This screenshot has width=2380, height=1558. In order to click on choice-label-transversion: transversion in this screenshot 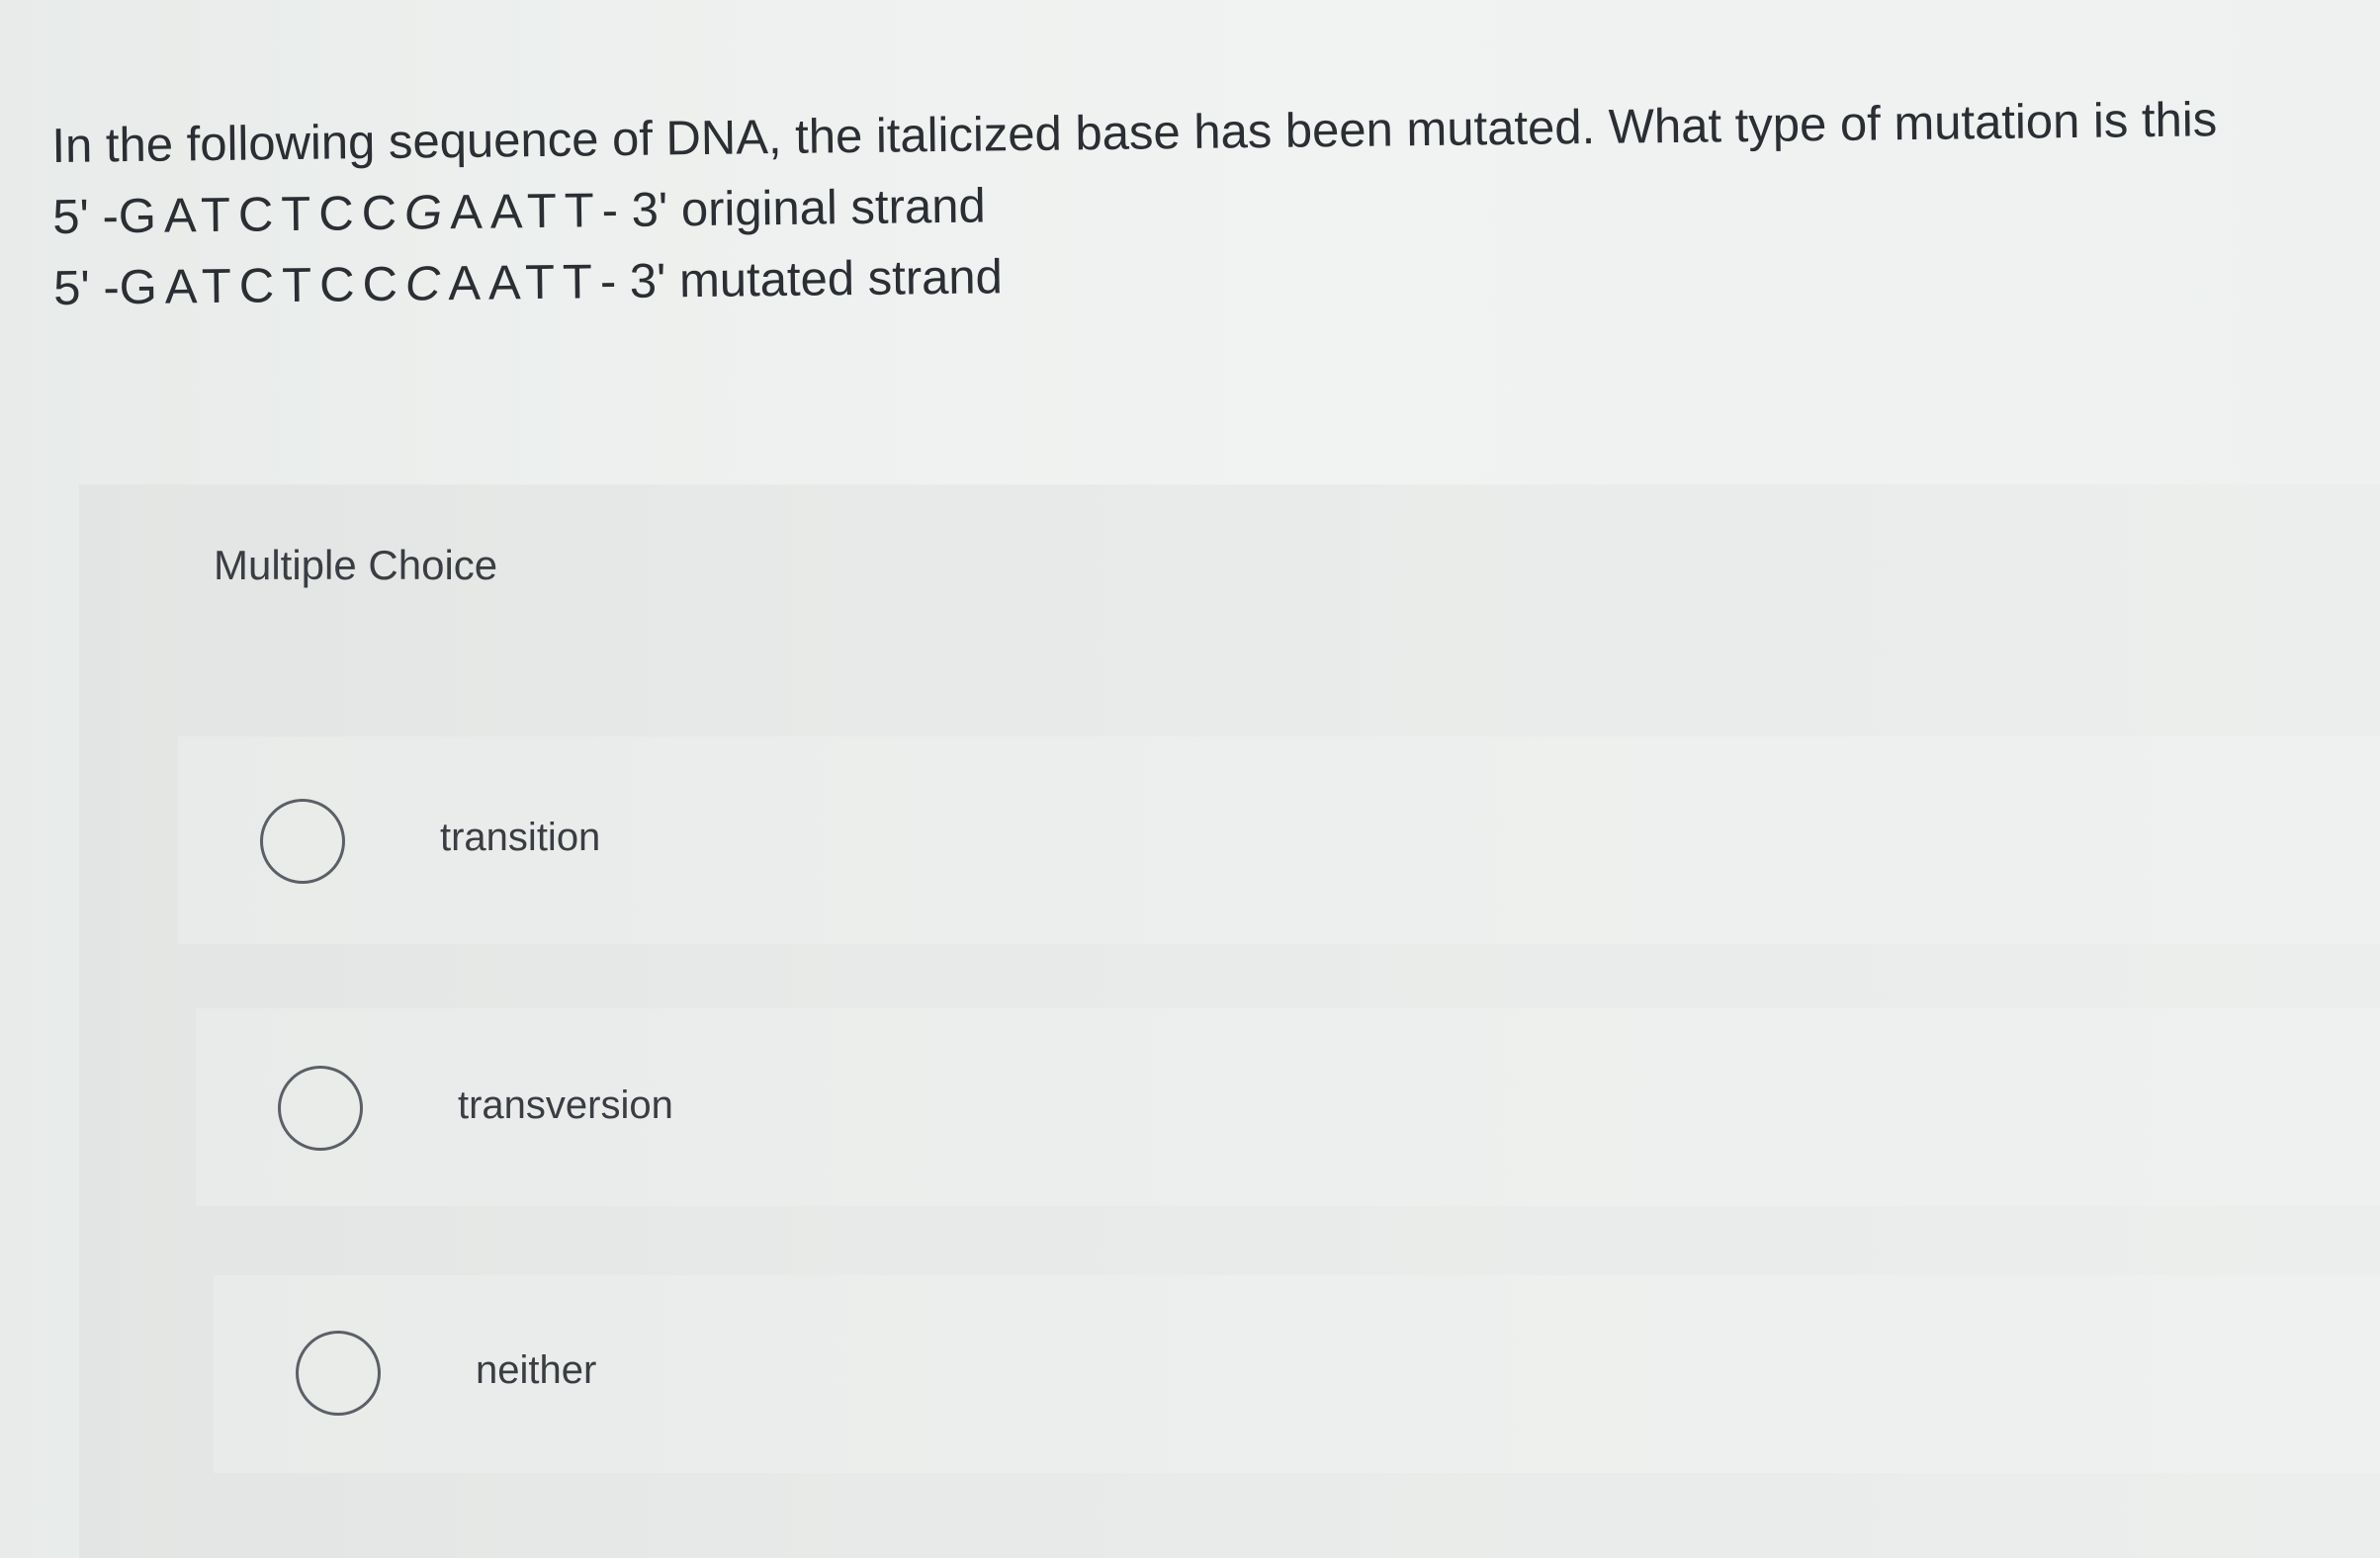, I will do `click(565, 1105)`.